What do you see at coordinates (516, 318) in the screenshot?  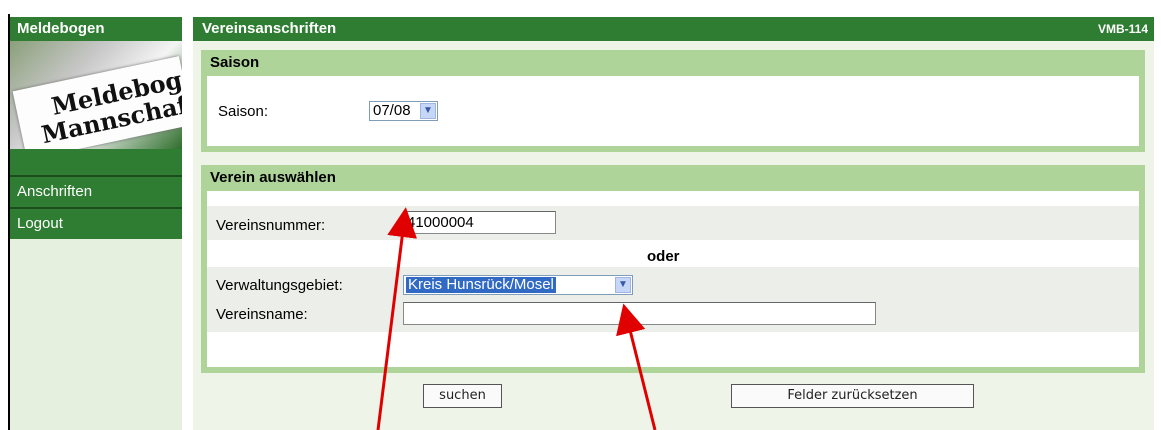 I see `annotation-arrows` at bounding box center [516, 318].